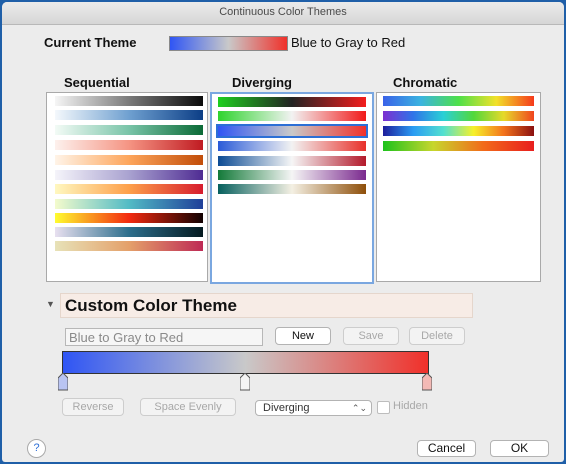 The height and width of the screenshot is (464, 566). I want to click on disclosure-triangle-down-icon: ▼, so click(50, 304).